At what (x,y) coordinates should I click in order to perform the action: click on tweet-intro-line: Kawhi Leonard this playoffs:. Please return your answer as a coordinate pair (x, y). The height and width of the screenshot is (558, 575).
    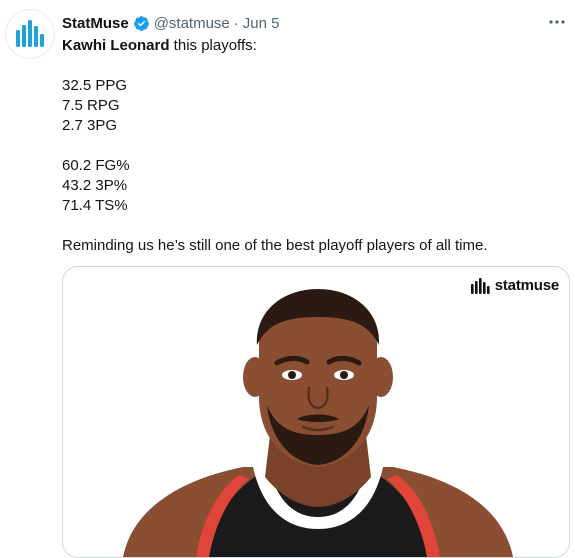
    Looking at the image, I should click on (312, 46).